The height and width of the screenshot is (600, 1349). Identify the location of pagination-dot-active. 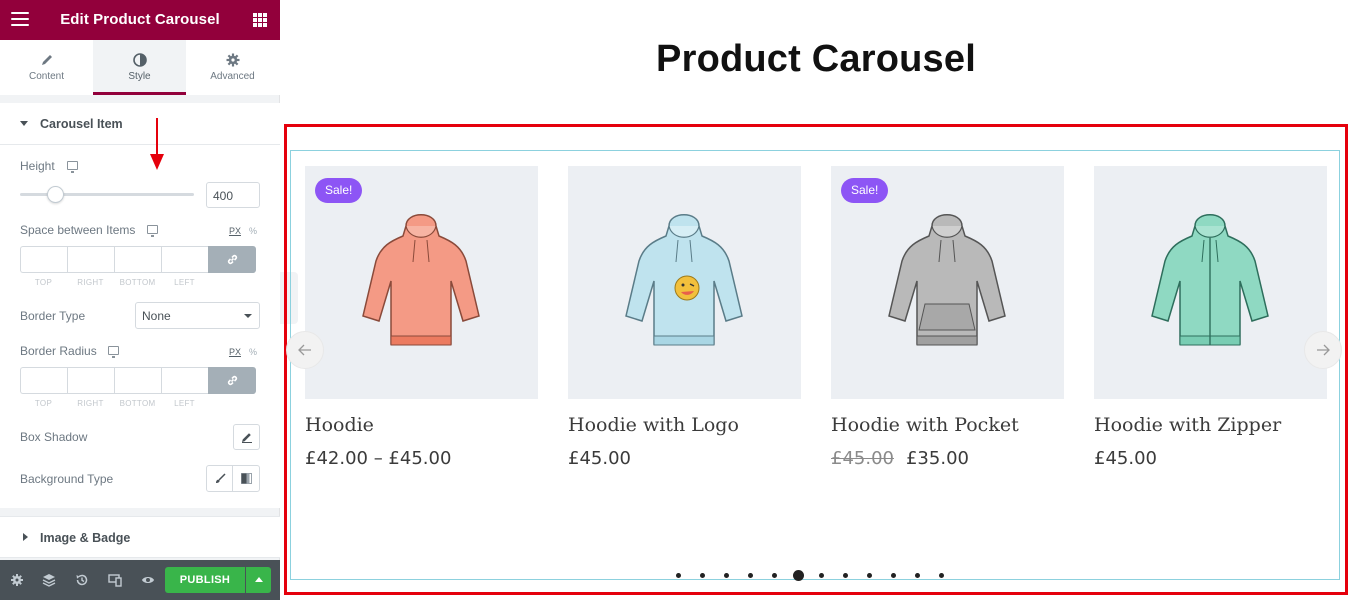
(798, 575).